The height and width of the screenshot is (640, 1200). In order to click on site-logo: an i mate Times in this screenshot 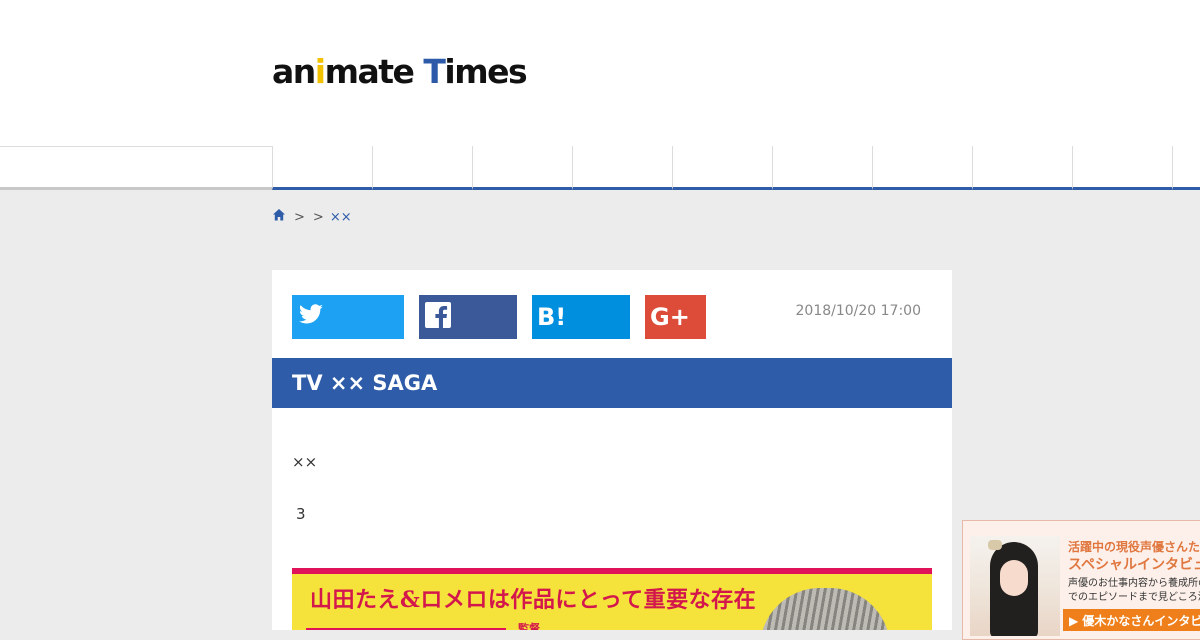, I will do `click(400, 74)`.